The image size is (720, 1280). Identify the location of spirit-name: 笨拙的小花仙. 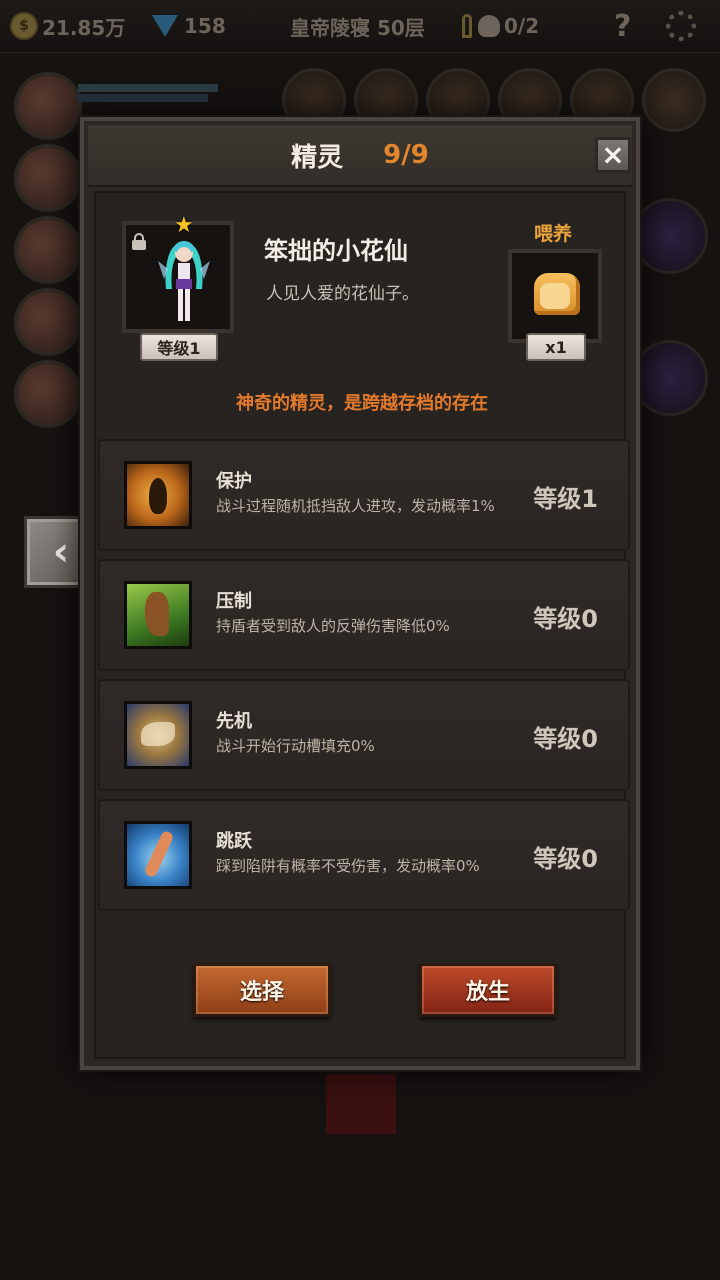
(336, 251).